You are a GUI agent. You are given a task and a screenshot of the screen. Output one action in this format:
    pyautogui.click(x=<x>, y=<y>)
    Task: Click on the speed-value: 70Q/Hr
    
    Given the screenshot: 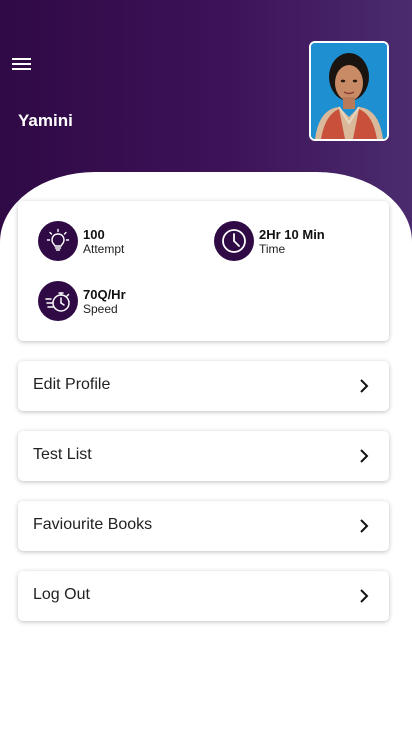 What is the action you would take?
    pyautogui.click(x=104, y=294)
    